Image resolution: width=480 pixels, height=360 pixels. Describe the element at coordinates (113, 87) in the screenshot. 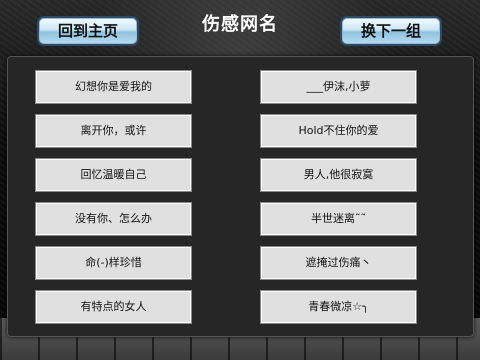

I see `name-item: 幻想你是爱我的` at that location.